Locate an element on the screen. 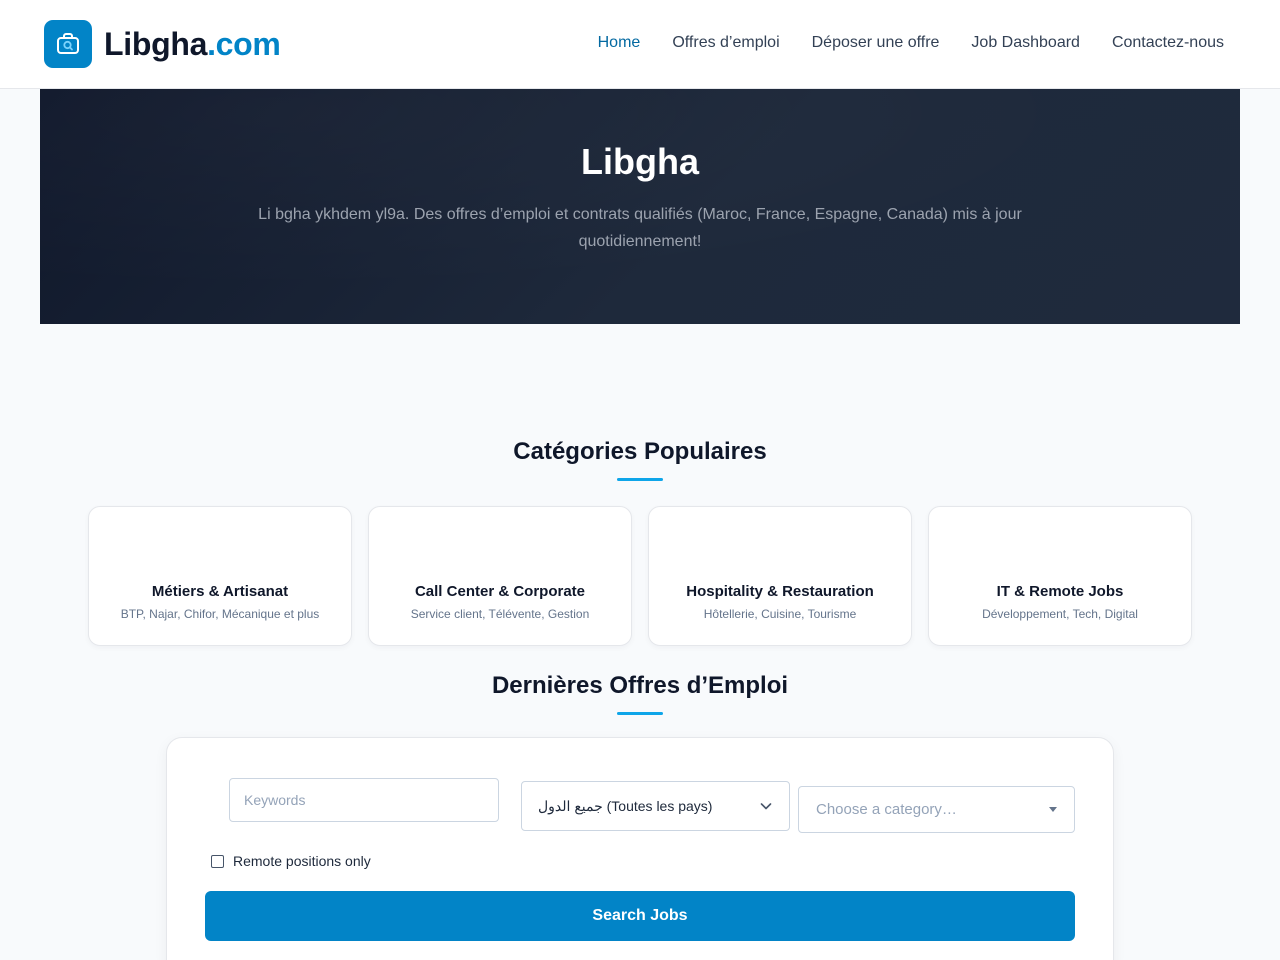 The height and width of the screenshot is (960, 1280). category-title: Hospitality & Restauration is located at coordinates (780, 591).